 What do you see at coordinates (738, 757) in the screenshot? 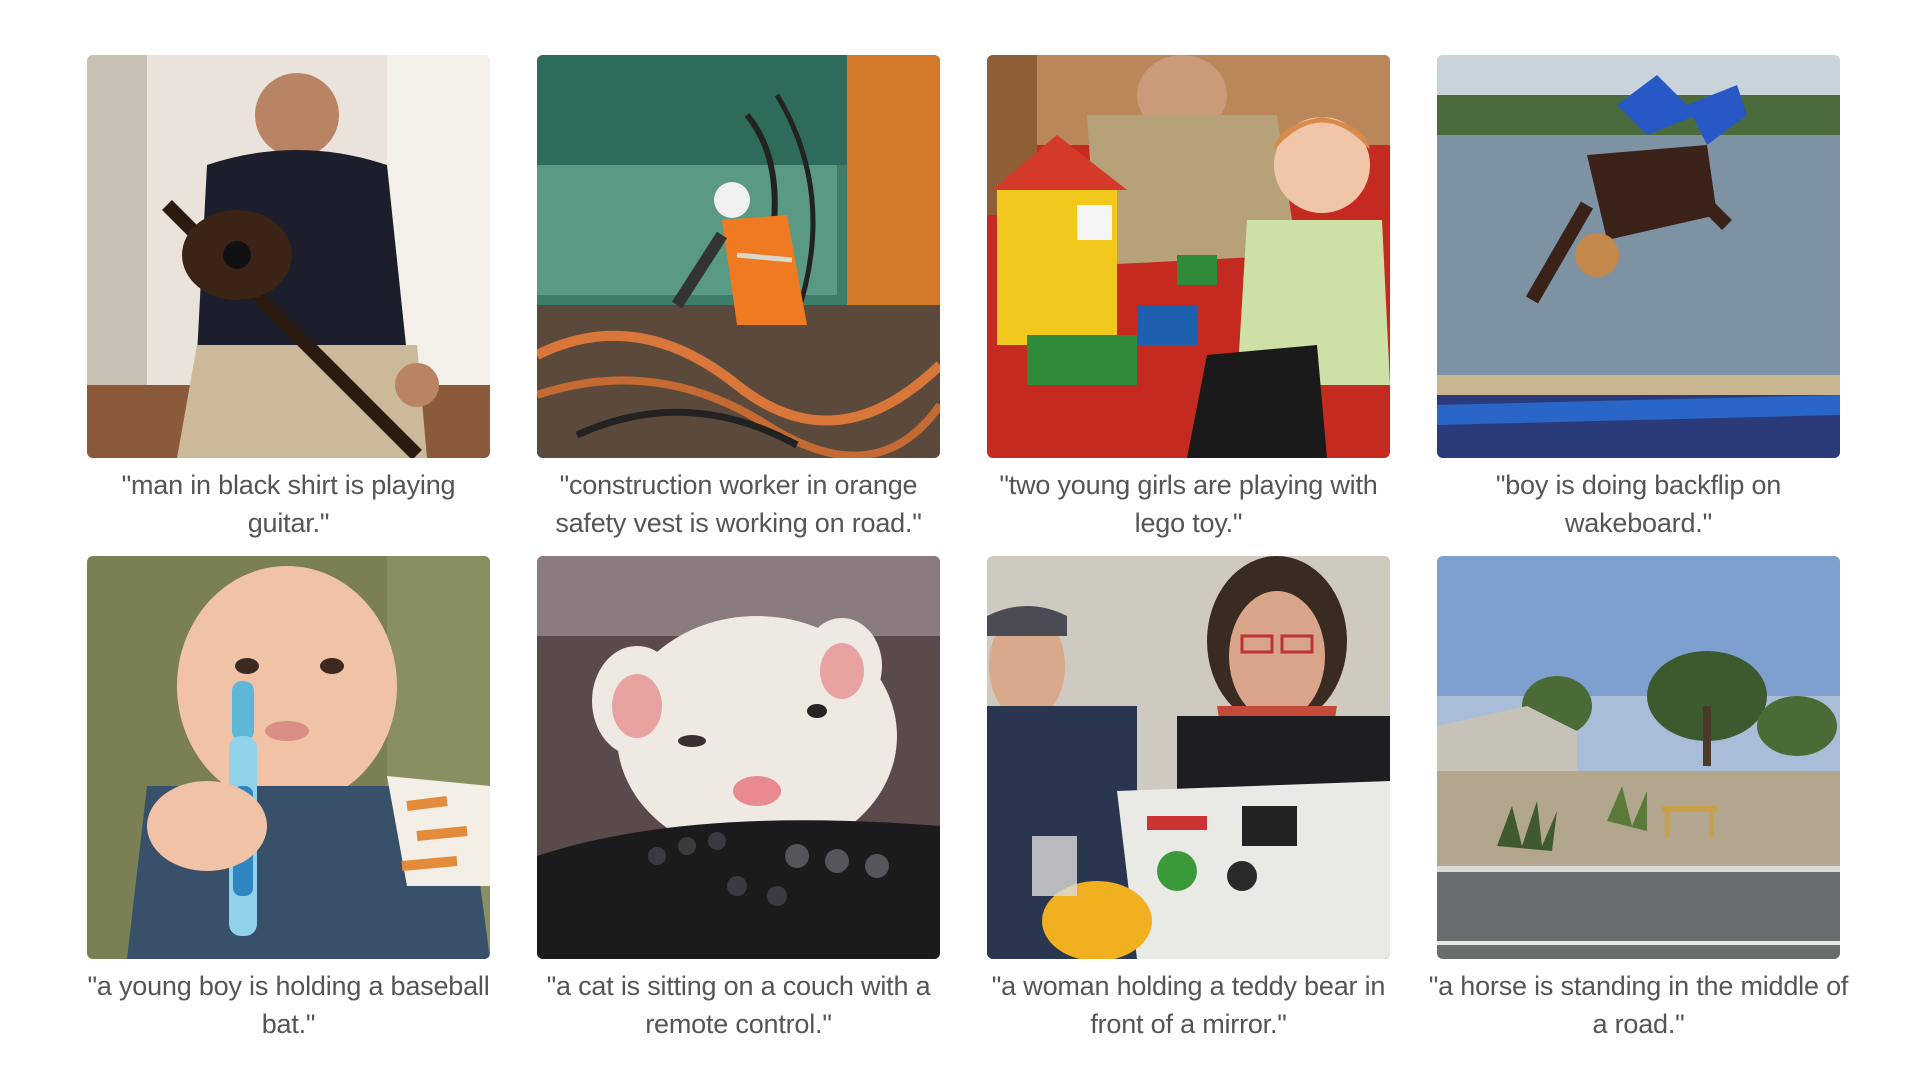
I see `photo-ferret-on-remote` at bounding box center [738, 757].